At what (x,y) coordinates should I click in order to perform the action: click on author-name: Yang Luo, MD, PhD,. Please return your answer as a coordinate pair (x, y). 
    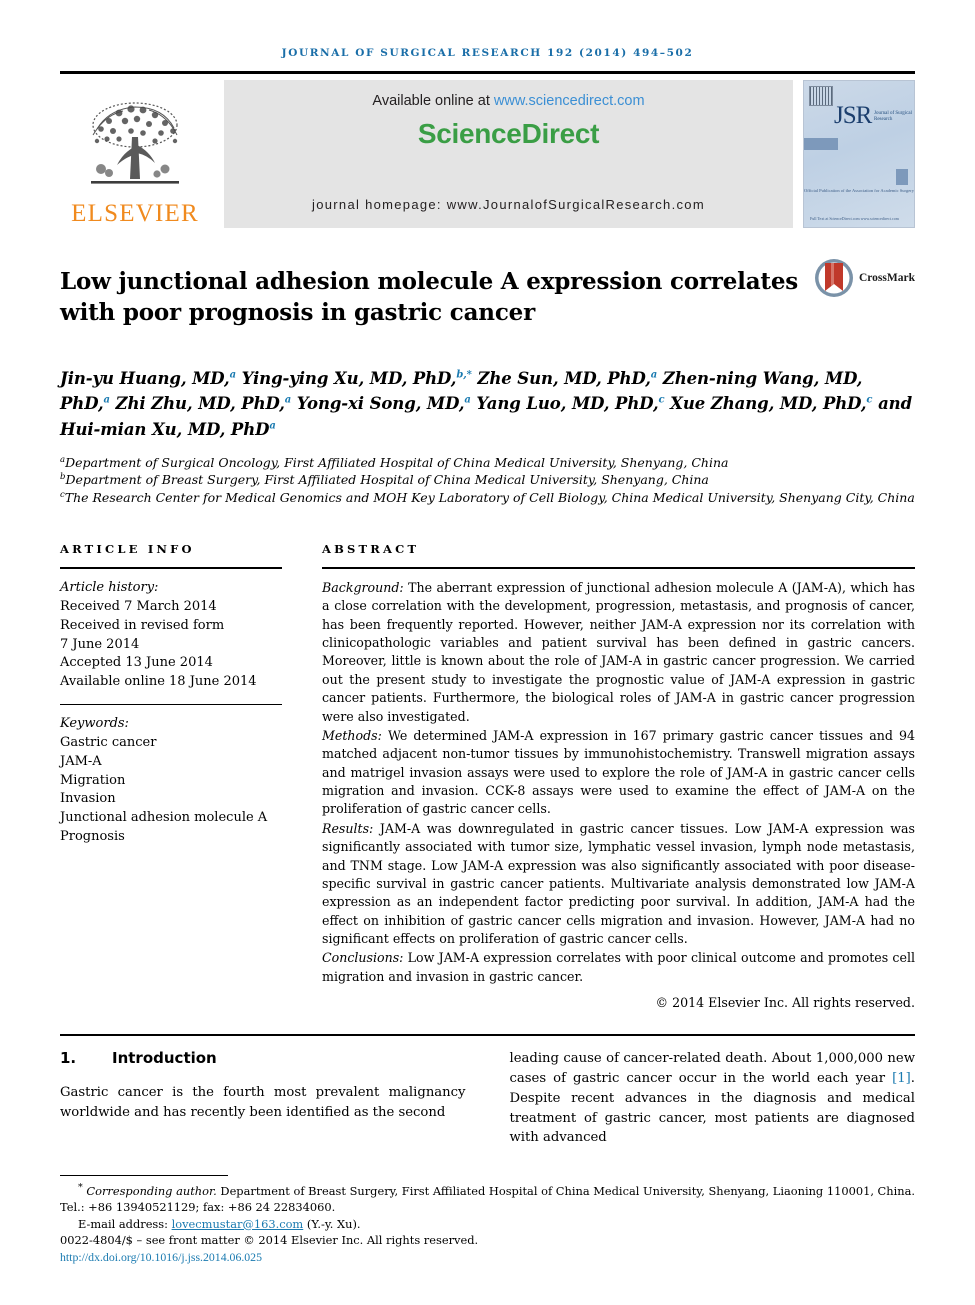
    Looking at the image, I should click on (567, 404).